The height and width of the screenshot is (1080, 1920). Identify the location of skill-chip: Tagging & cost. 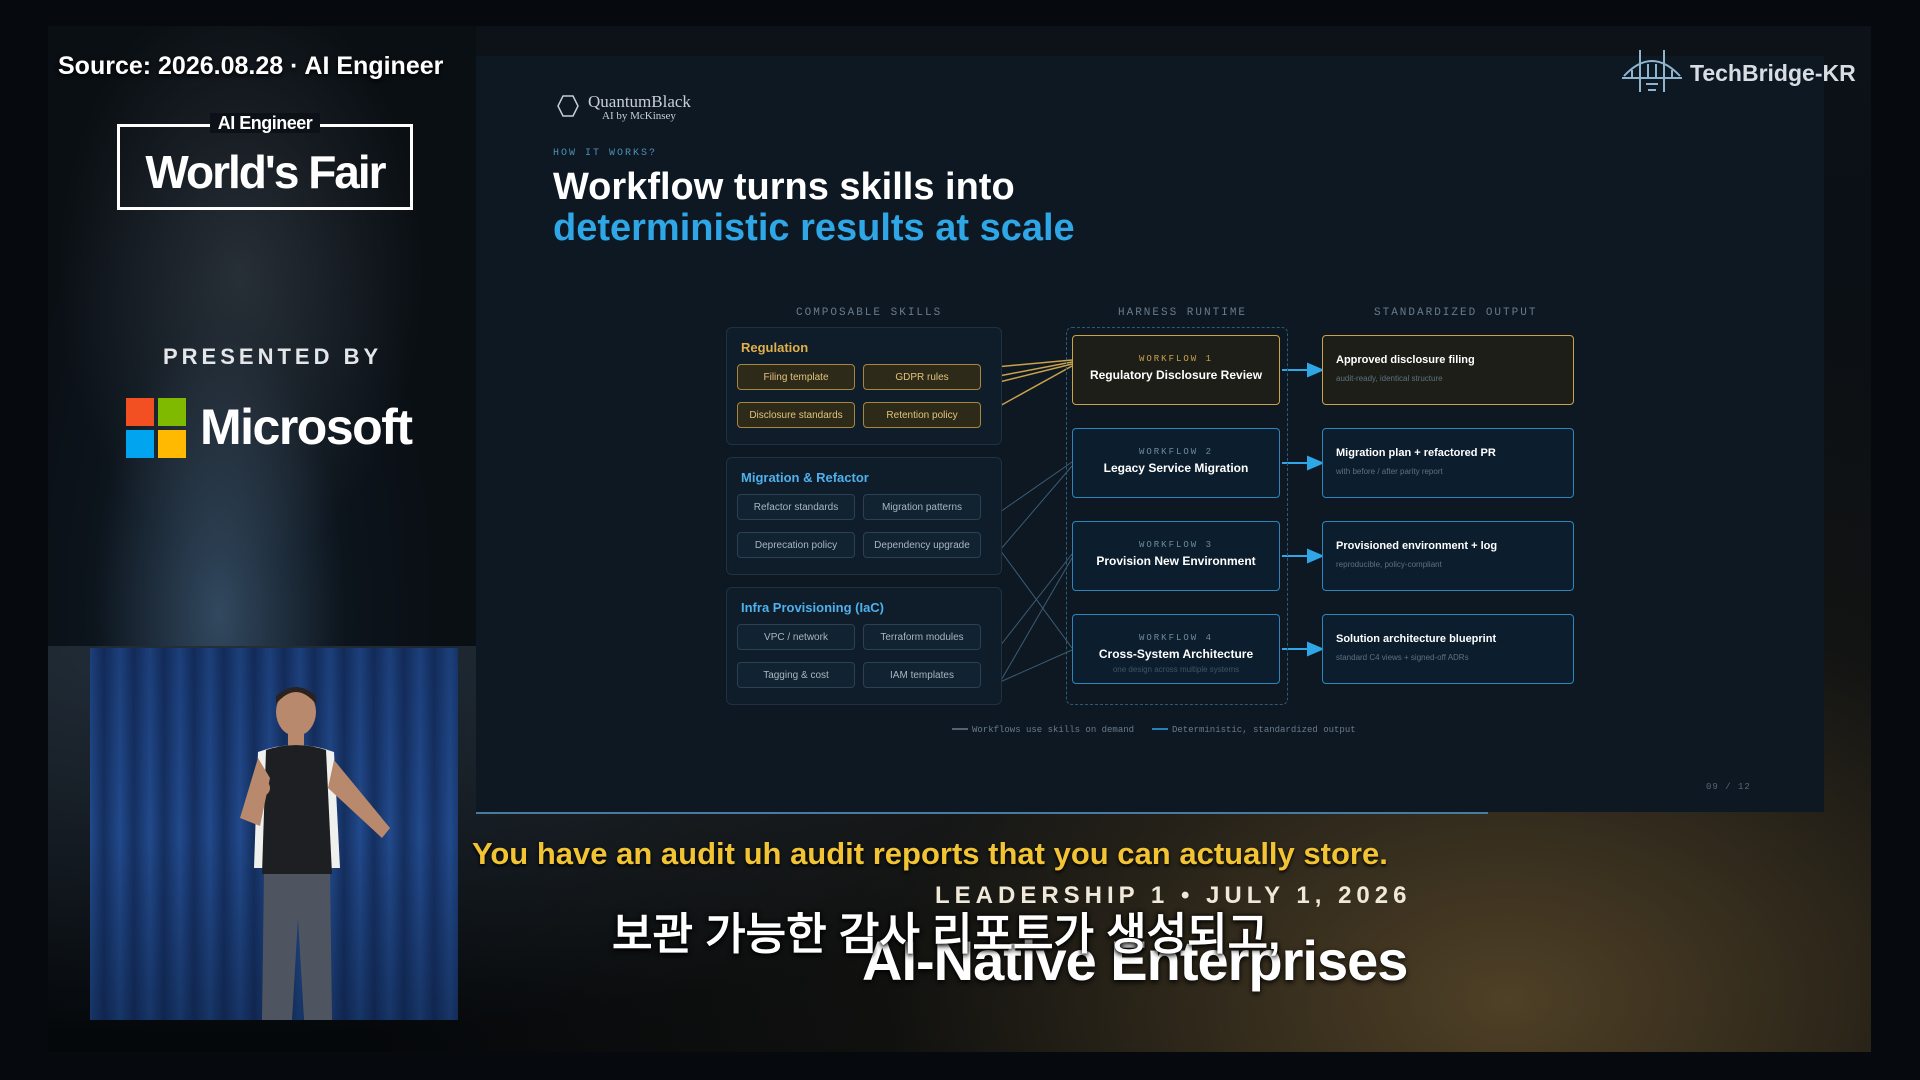
(796, 675).